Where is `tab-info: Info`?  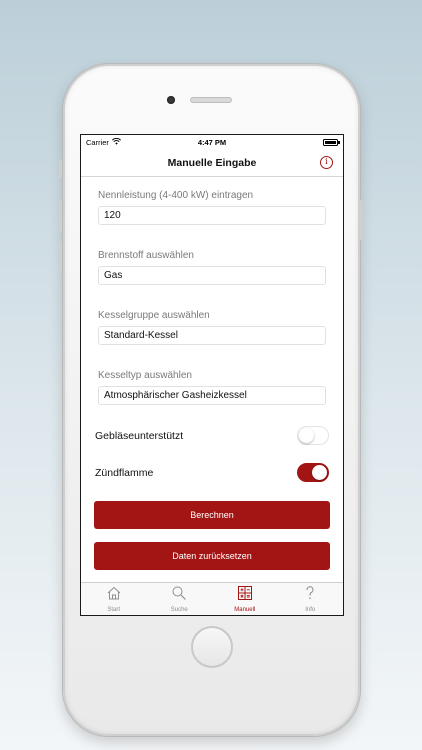 tab-info: Info is located at coordinates (311, 599).